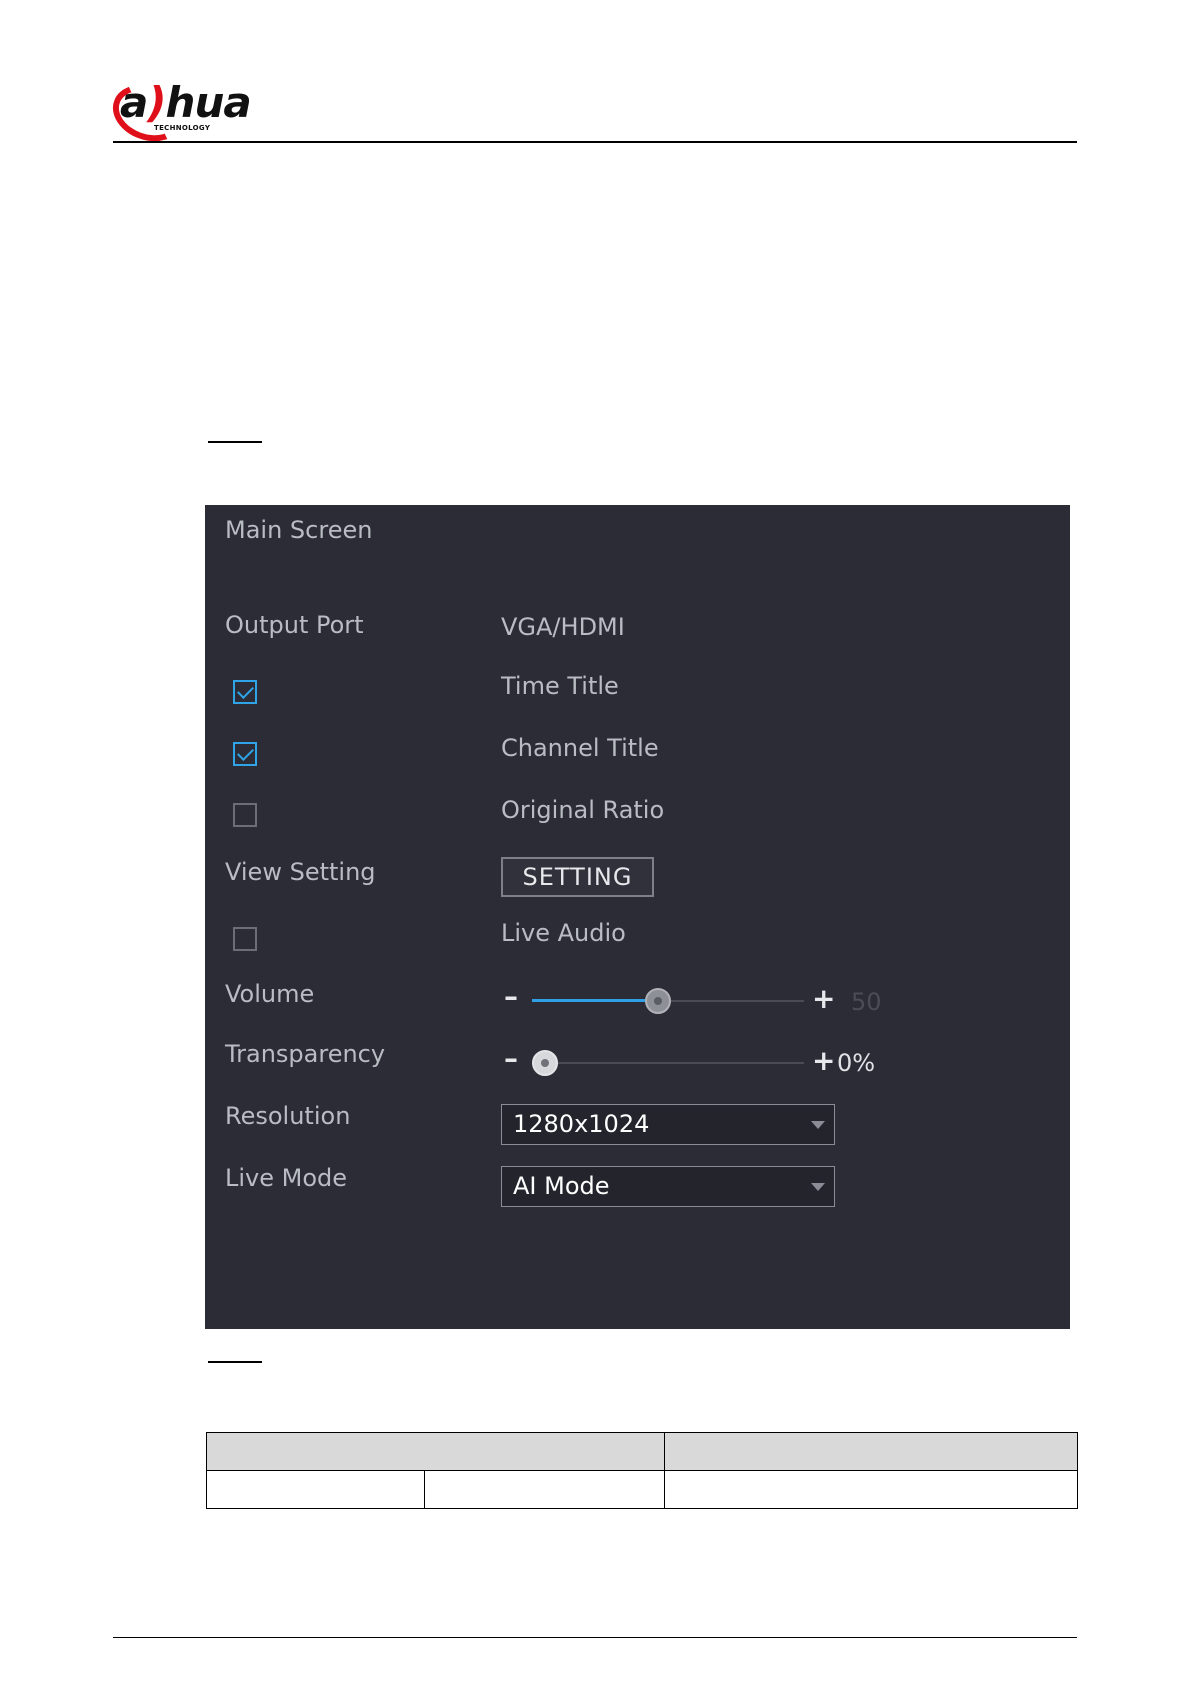 Image resolution: width=1192 pixels, height=1685 pixels. I want to click on footer-divider, so click(595, 1637).